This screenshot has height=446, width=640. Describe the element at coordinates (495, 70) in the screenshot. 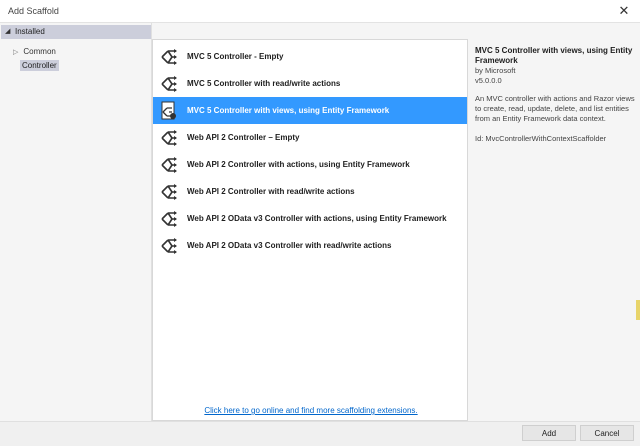

I see `details-author: by Microsoft` at that location.